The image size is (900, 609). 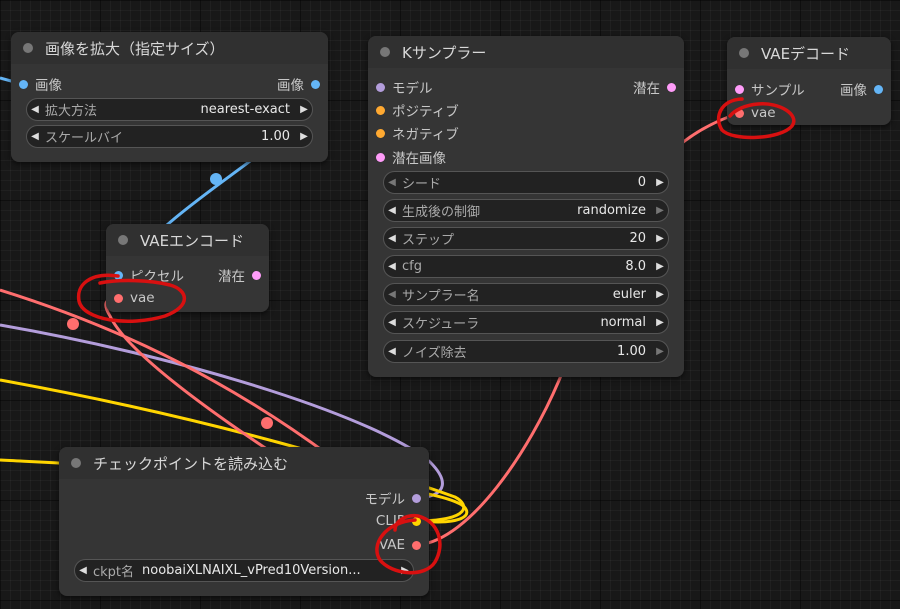 I want to click on output-slot-clip: CLIP, so click(x=398, y=521).